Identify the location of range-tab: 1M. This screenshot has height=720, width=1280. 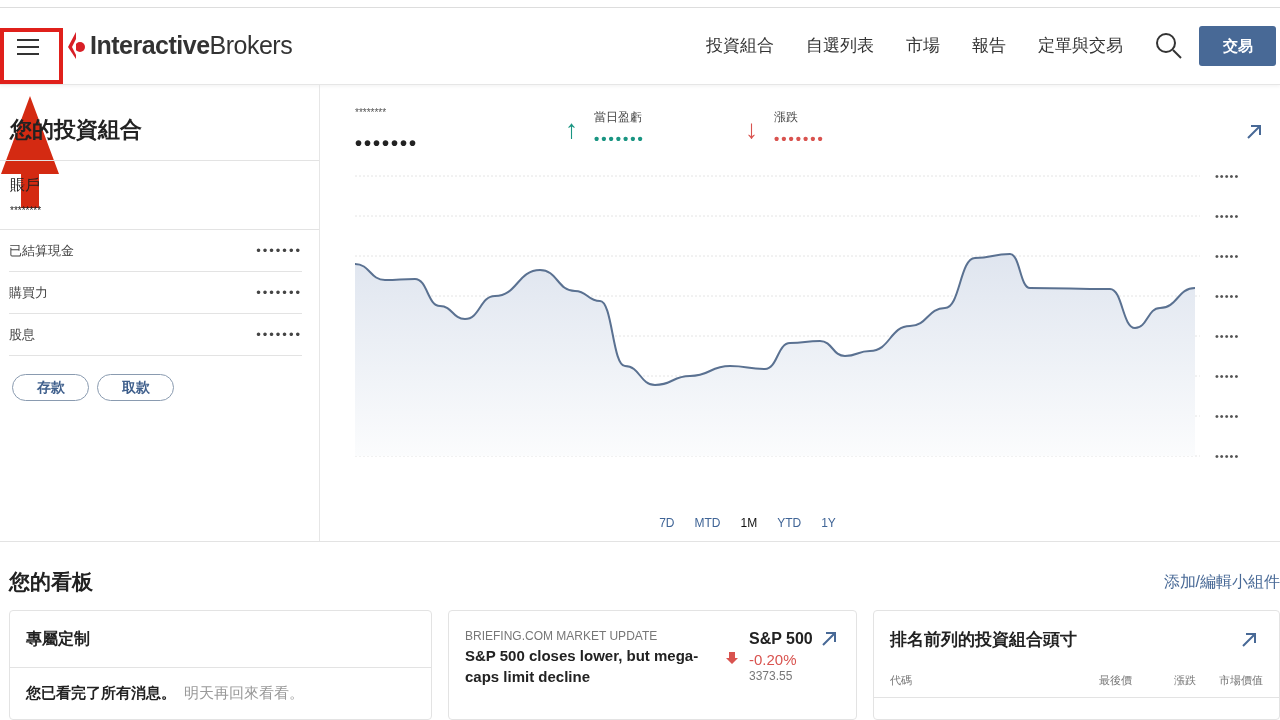
(749, 523).